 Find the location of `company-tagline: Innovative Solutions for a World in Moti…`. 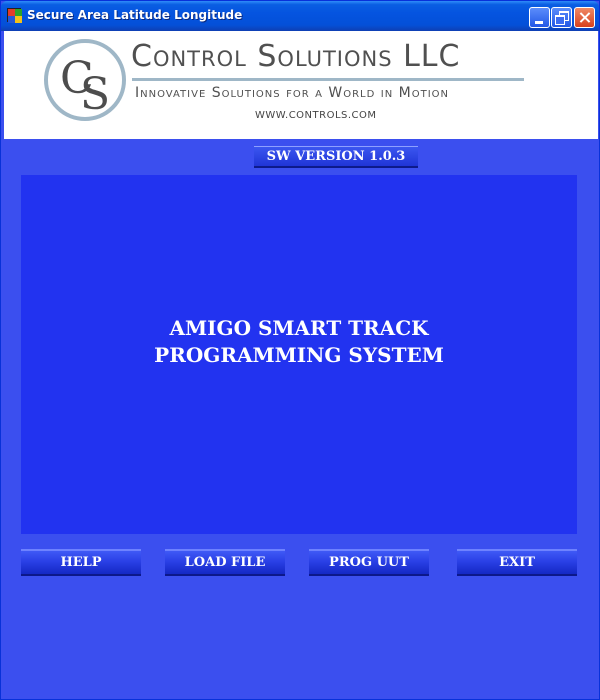

company-tagline: Innovative Solutions for a World in Moti… is located at coordinates (292, 93).